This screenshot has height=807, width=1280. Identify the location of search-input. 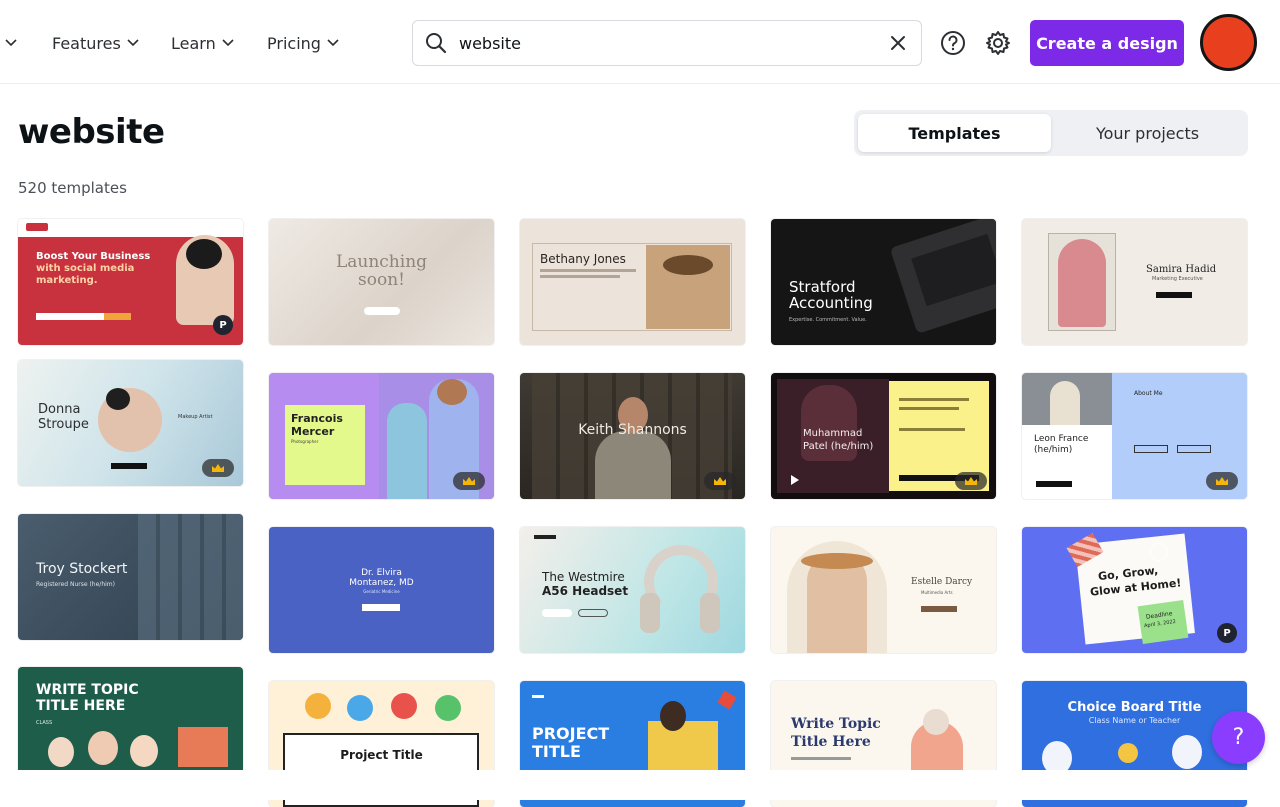
(667, 43).